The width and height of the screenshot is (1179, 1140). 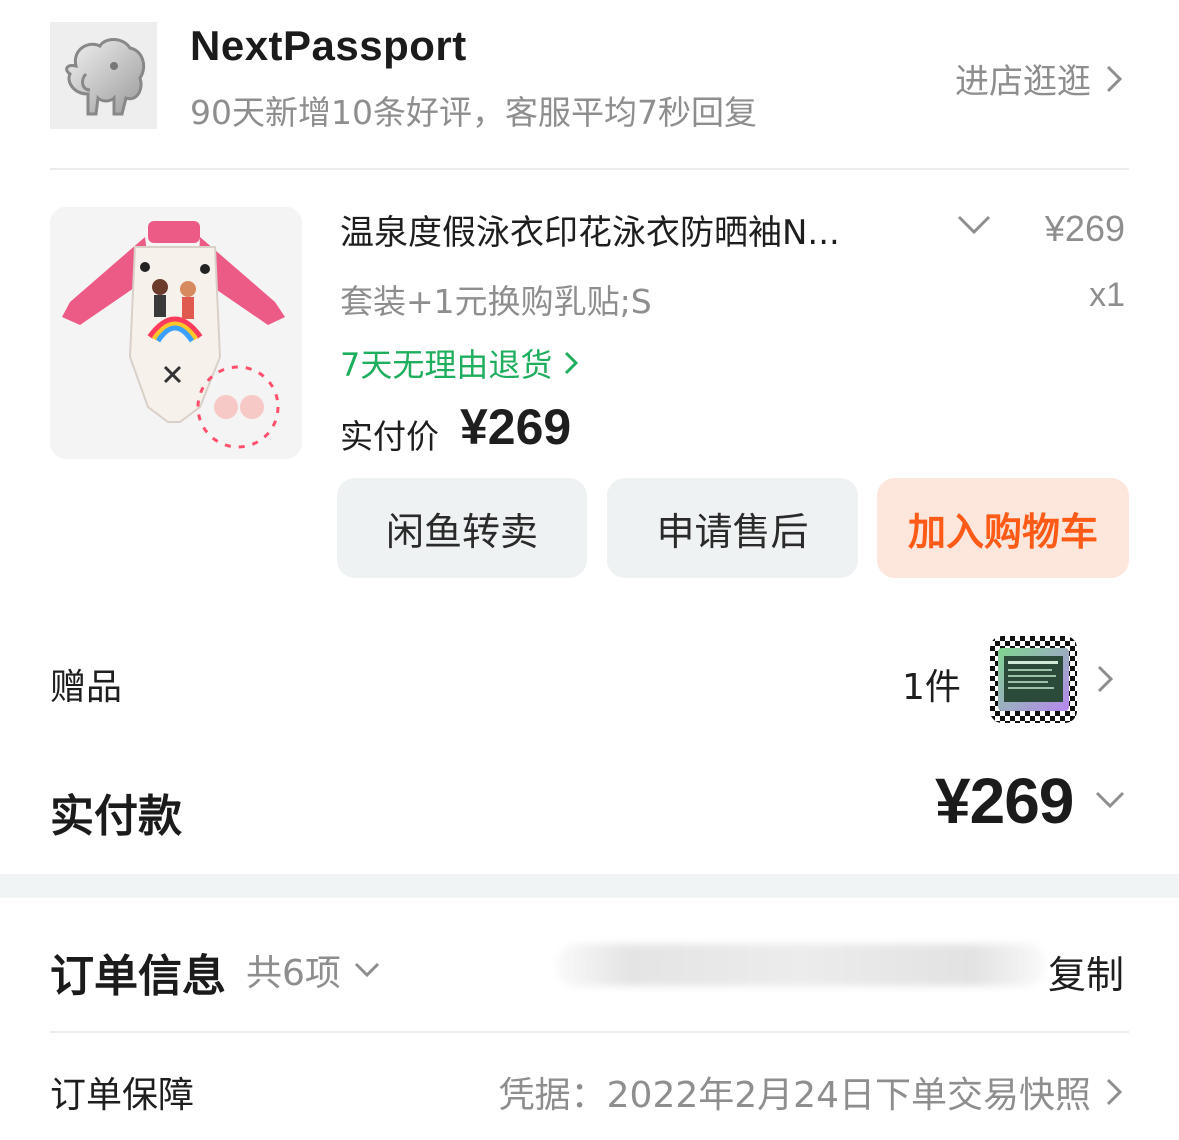 I want to click on resell-button: 闲鱼转卖, so click(x=462, y=528).